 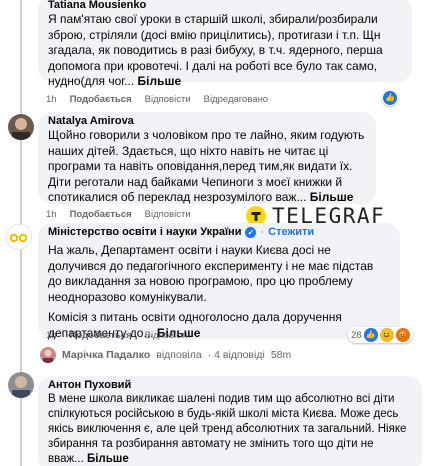 What do you see at coordinates (251, 232) in the screenshot?
I see `verified-badge-icon: ✓` at bounding box center [251, 232].